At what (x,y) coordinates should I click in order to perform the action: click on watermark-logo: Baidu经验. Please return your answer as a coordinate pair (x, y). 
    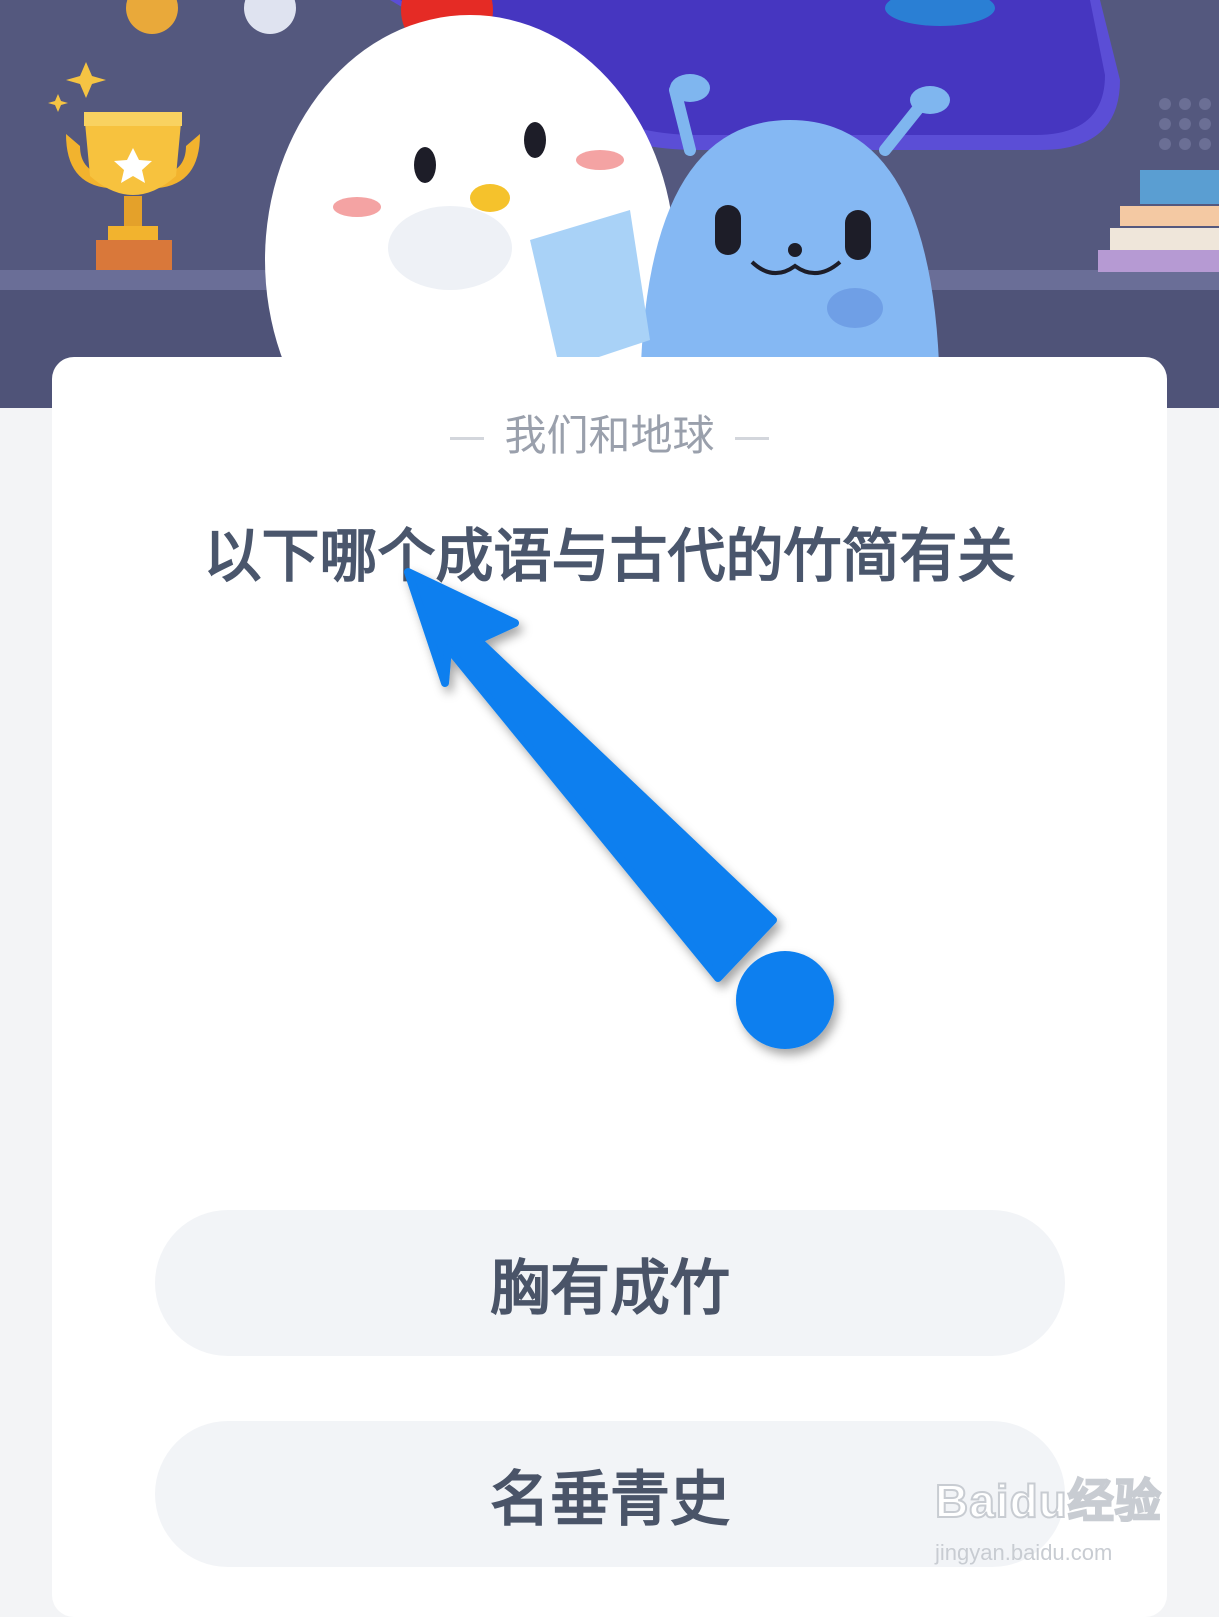
    Looking at the image, I should click on (1048, 1501).